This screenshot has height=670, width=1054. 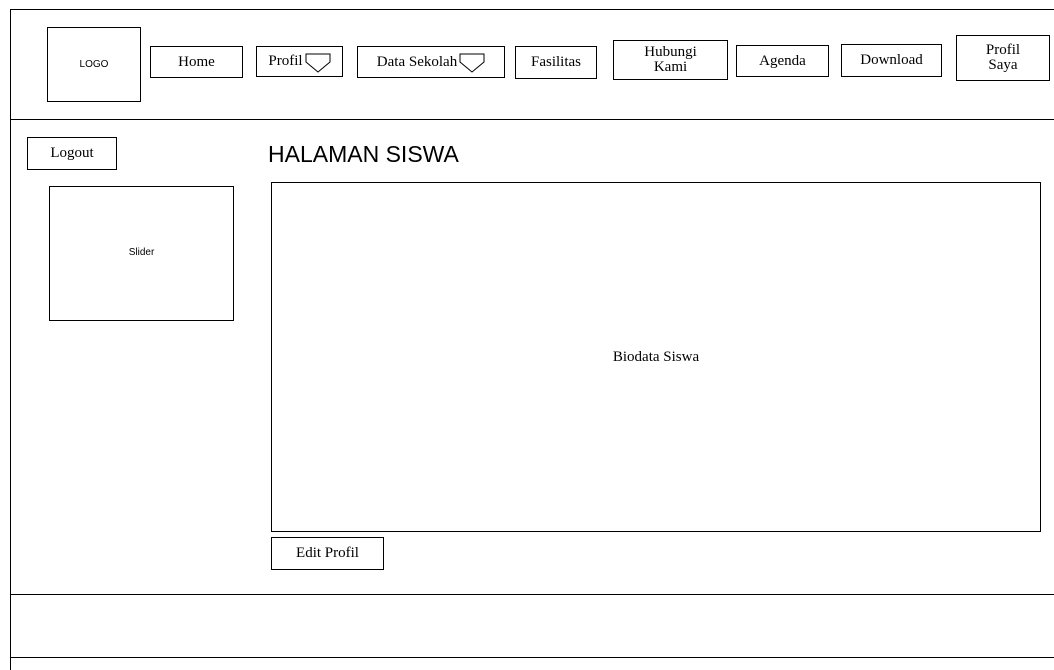 I want to click on logout-label: Logout, so click(x=72, y=153).